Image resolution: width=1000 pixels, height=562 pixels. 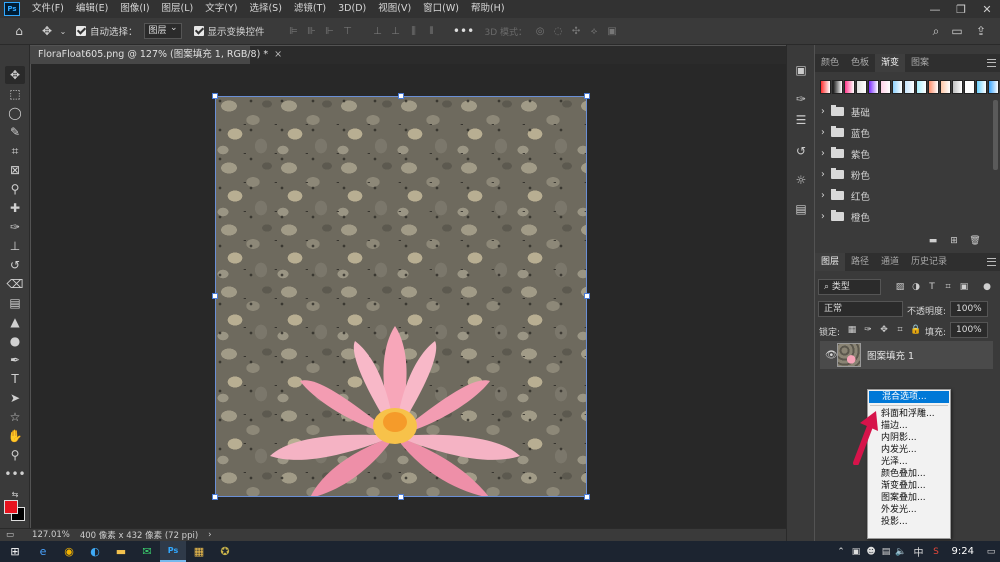 I want to click on tray-volume-icon: 🔈, so click(x=901, y=551).